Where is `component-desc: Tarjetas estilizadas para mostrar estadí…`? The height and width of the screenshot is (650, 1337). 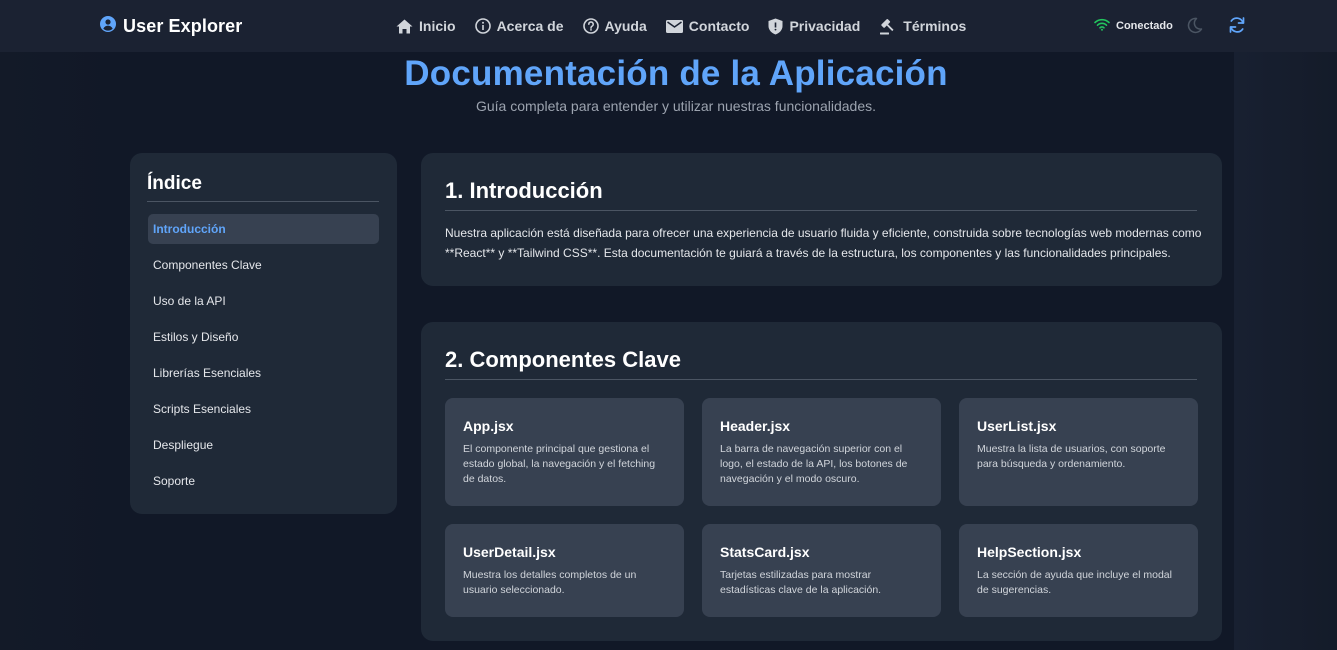
component-desc: Tarjetas estilizadas para mostrar estadí… is located at coordinates (801, 582).